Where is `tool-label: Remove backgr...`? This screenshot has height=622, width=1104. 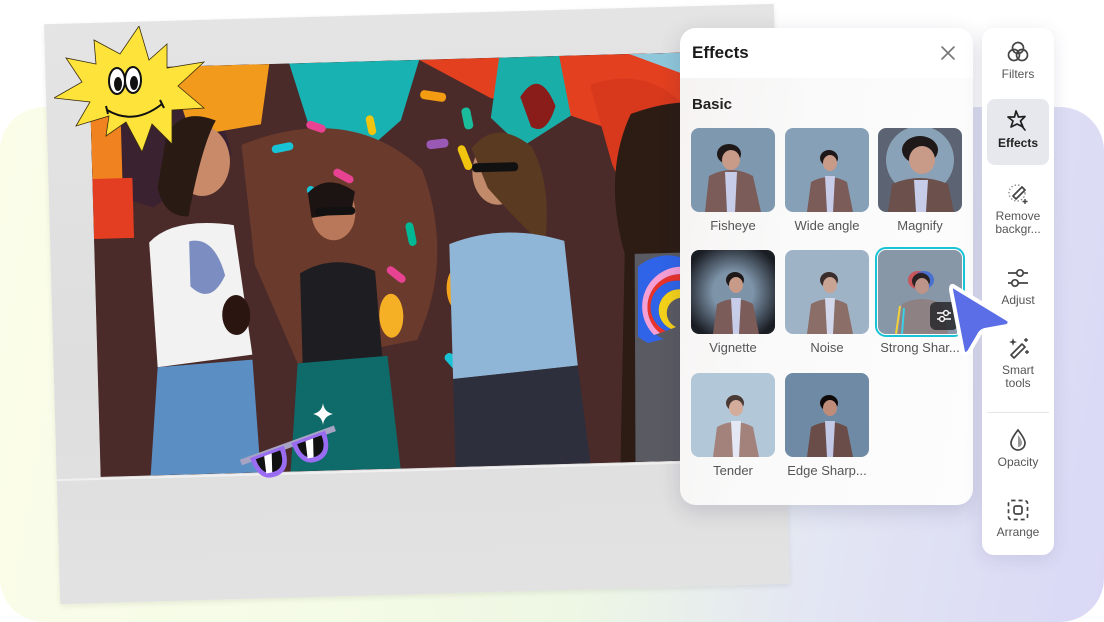 tool-label: Remove backgr... is located at coordinates (1018, 222).